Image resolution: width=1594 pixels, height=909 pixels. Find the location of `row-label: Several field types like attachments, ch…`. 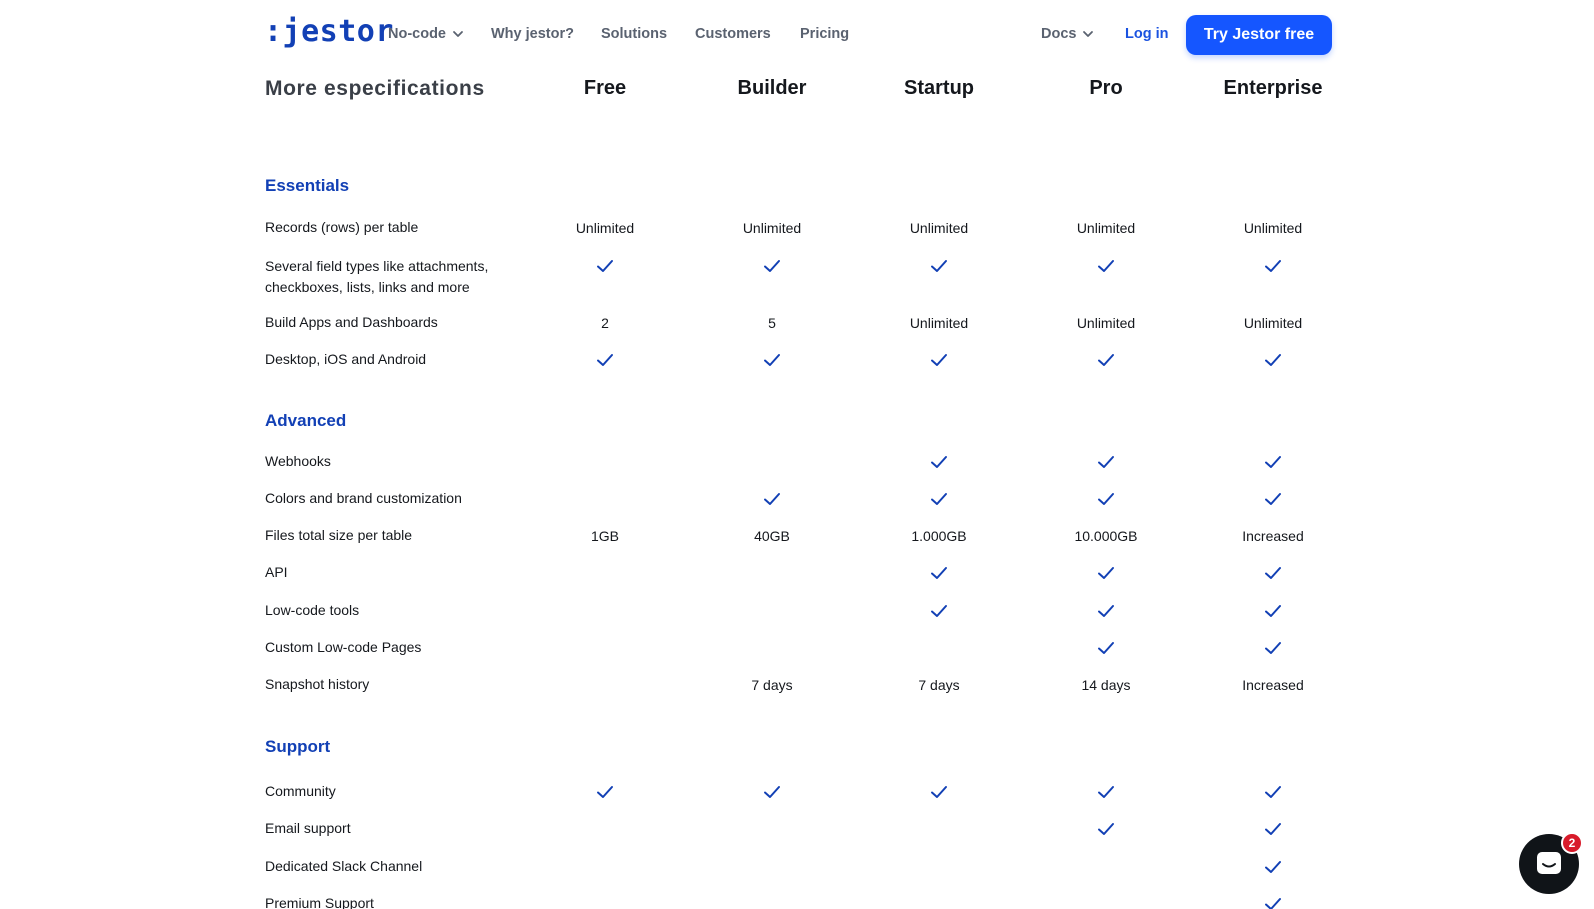

row-label: Several field types like attachments, ch… is located at coordinates (377, 276).